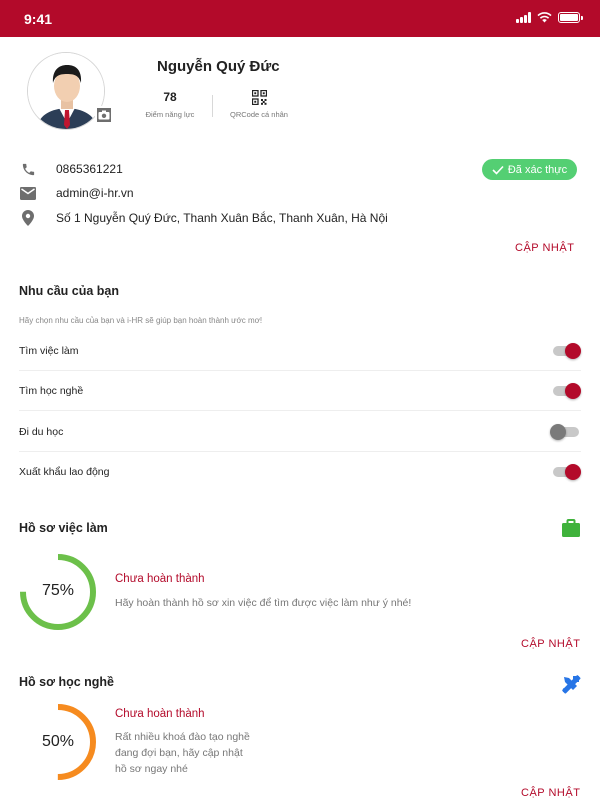  Describe the element at coordinates (537, 169) in the screenshot. I see `verified-label: Đã xác thực` at that location.